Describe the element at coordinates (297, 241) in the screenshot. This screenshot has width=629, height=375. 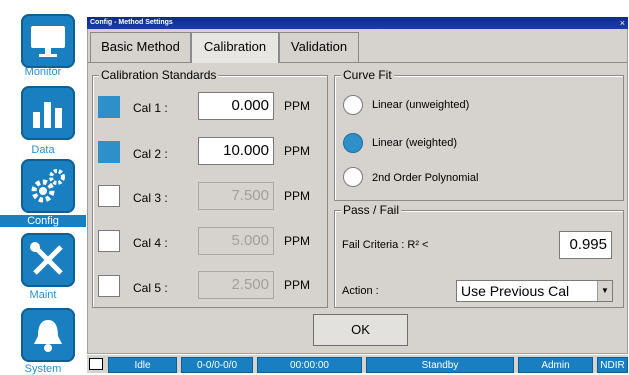
I see `cal4-unit: PPM` at that location.